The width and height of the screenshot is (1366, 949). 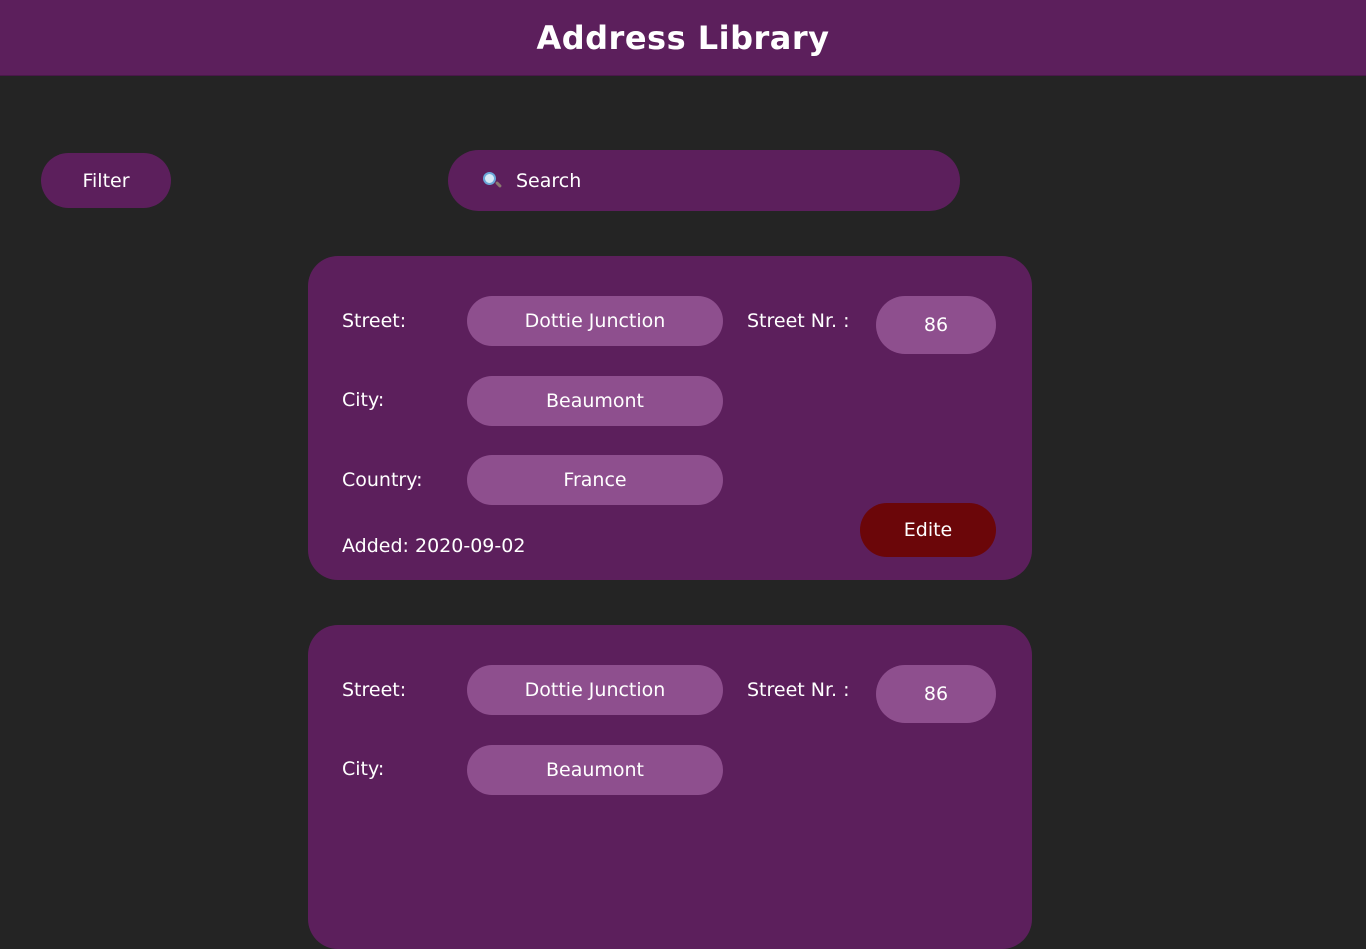 What do you see at coordinates (382, 480) in the screenshot?
I see `country-label: Country:` at bounding box center [382, 480].